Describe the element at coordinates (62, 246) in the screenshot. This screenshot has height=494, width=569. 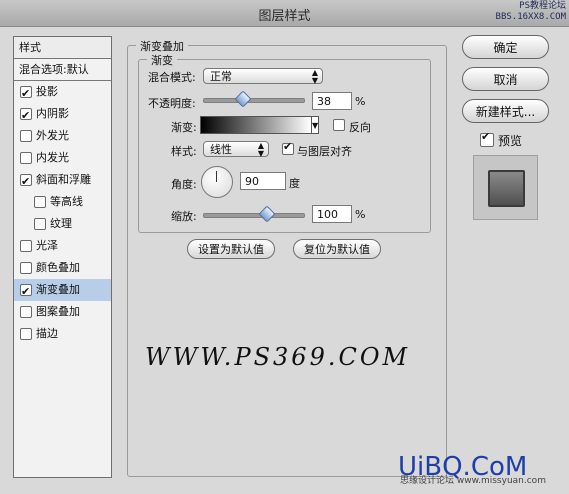
I see `style-item: 光泽` at that location.